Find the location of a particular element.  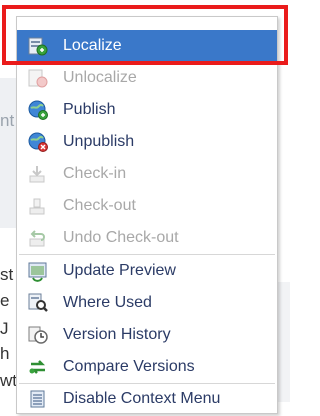

menu-item-label: Where Used is located at coordinates (107, 302).